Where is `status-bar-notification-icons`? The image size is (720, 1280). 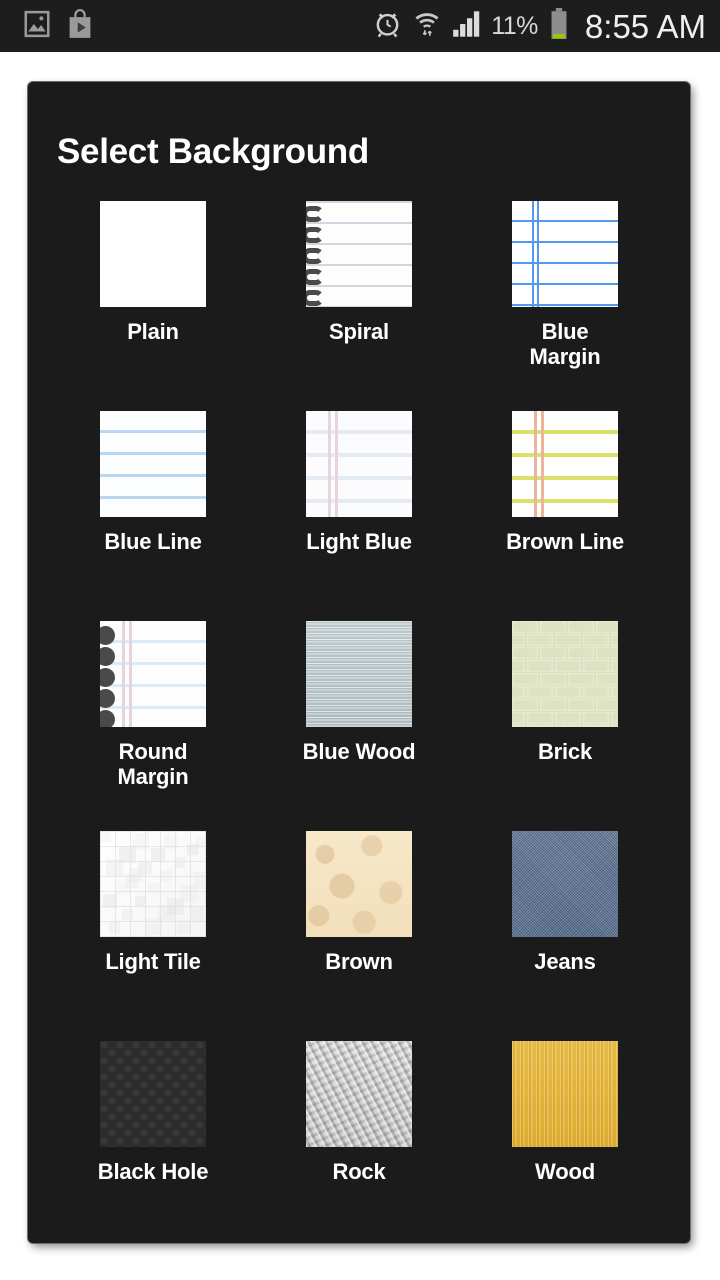 status-bar-notification-icons is located at coordinates (58, 26).